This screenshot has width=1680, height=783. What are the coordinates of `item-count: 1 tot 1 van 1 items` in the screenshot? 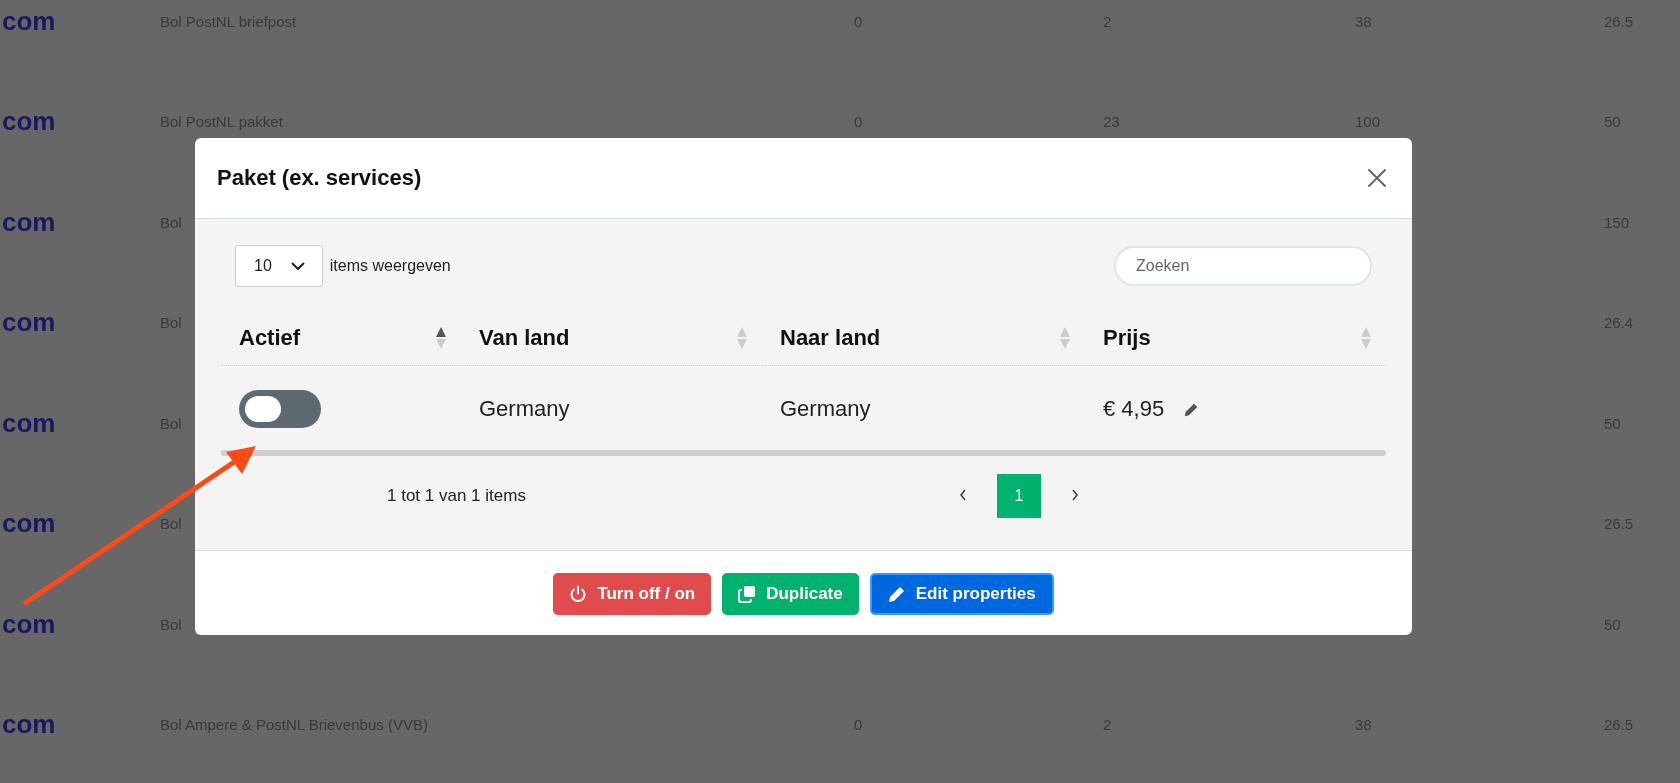 It's located at (457, 496).